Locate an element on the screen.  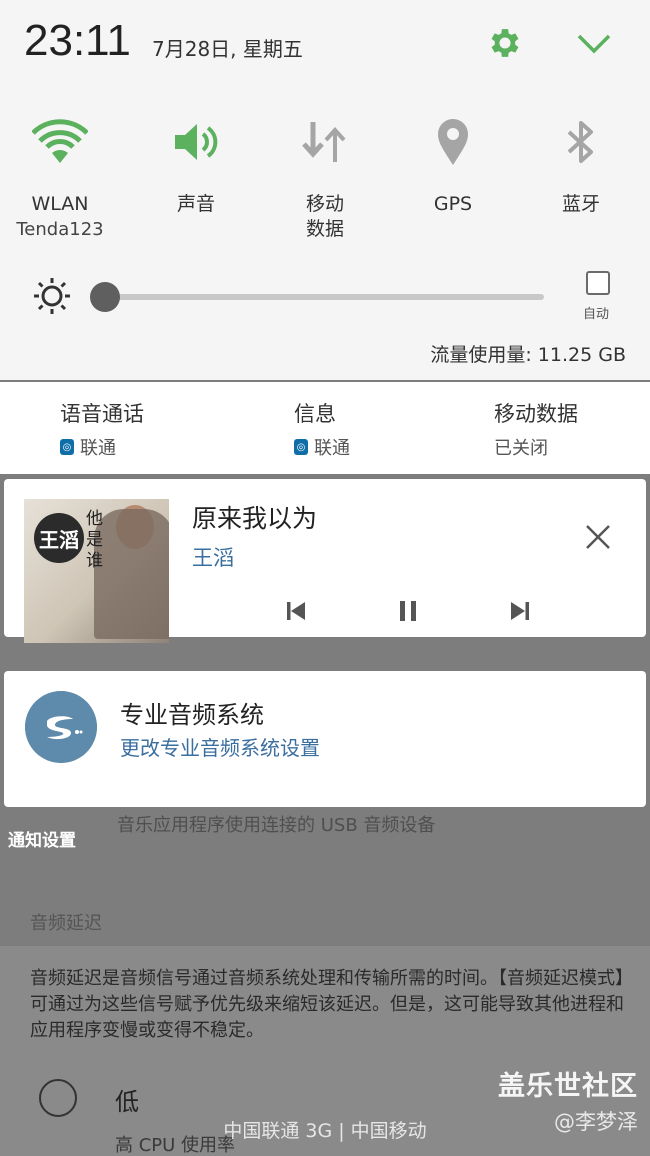
bluetooth-icon is located at coordinates (580, 142).